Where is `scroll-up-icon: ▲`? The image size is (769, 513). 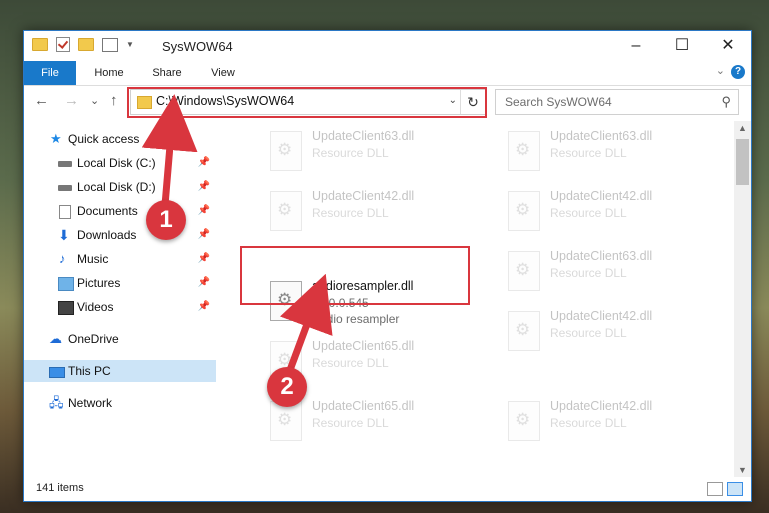
scroll-up-icon: ▲ is located at coordinates (742, 128).